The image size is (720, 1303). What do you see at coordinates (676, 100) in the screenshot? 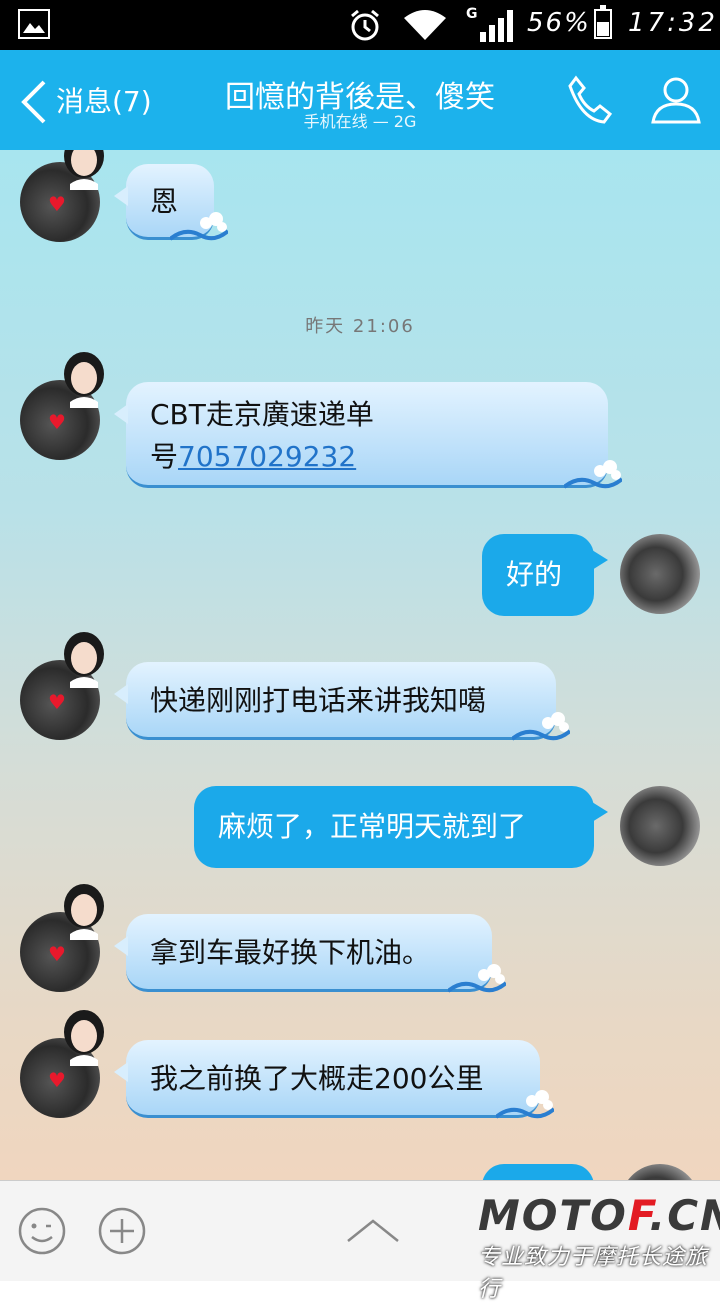
I see `profile-icon` at bounding box center [676, 100].